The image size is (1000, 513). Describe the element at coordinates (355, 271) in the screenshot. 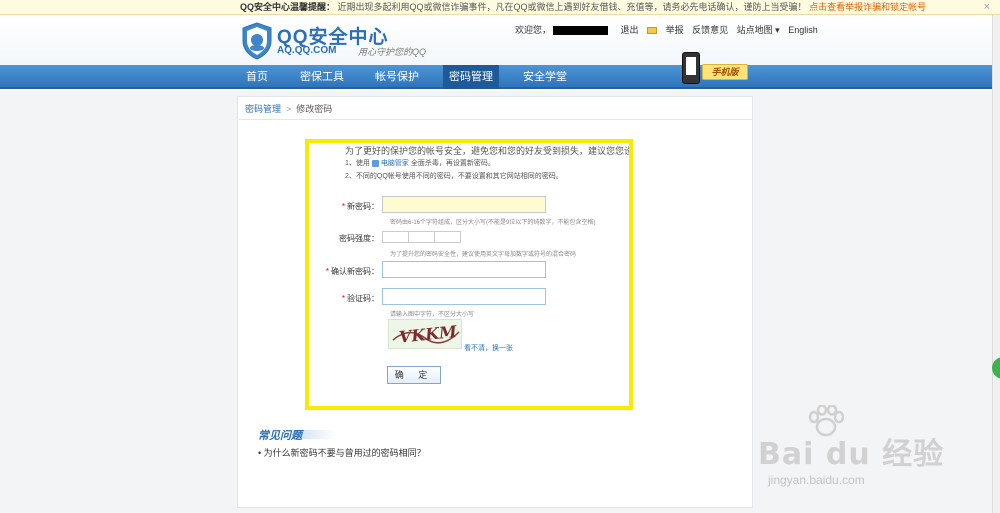

I see `confirm-password-label-text: 确认新密码：` at that location.